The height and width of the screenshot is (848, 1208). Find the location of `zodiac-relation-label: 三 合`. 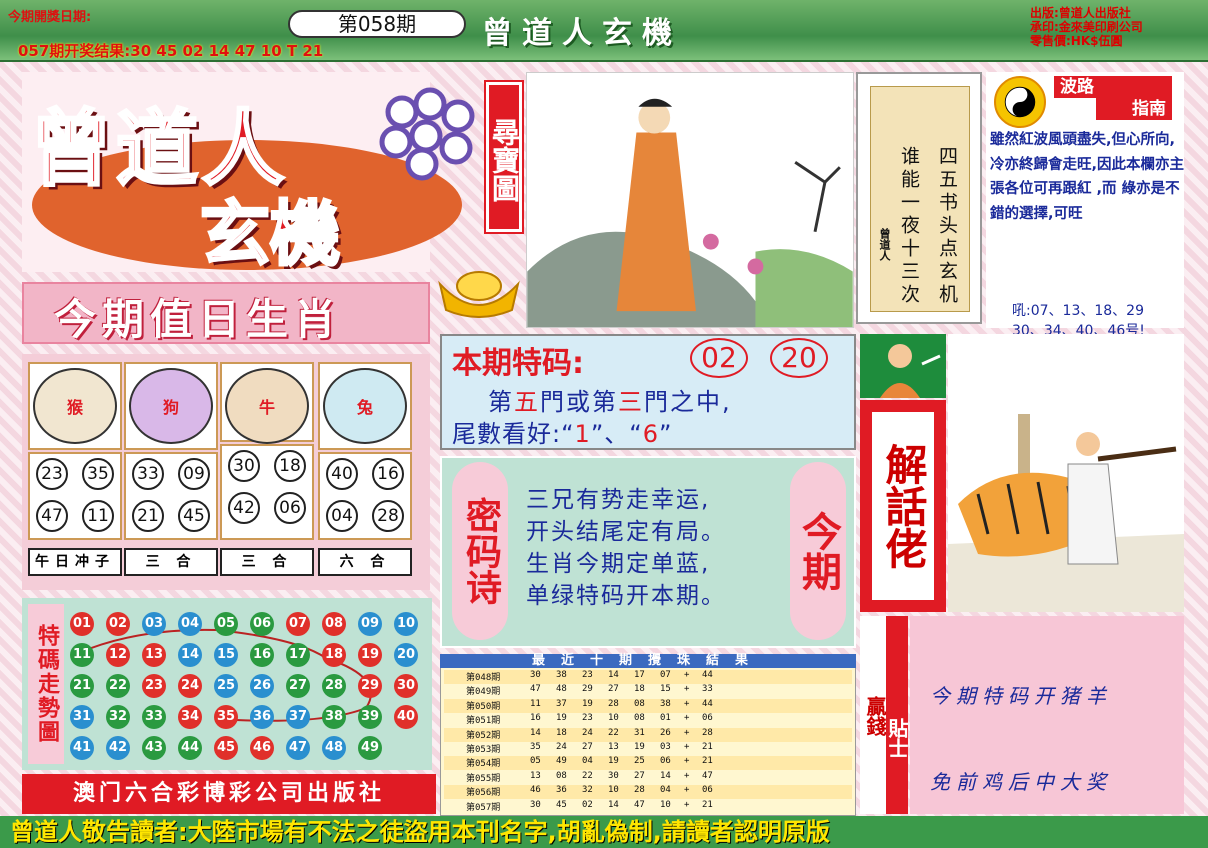

zodiac-relation-label: 三 合 is located at coordinates (267, 562).